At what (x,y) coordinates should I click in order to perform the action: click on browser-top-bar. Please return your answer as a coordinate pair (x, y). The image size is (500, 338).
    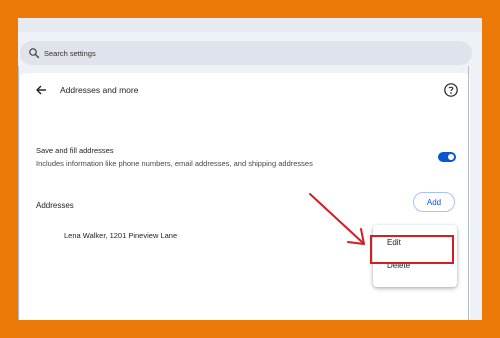
    Looking at the image, I should click on (250, 25).